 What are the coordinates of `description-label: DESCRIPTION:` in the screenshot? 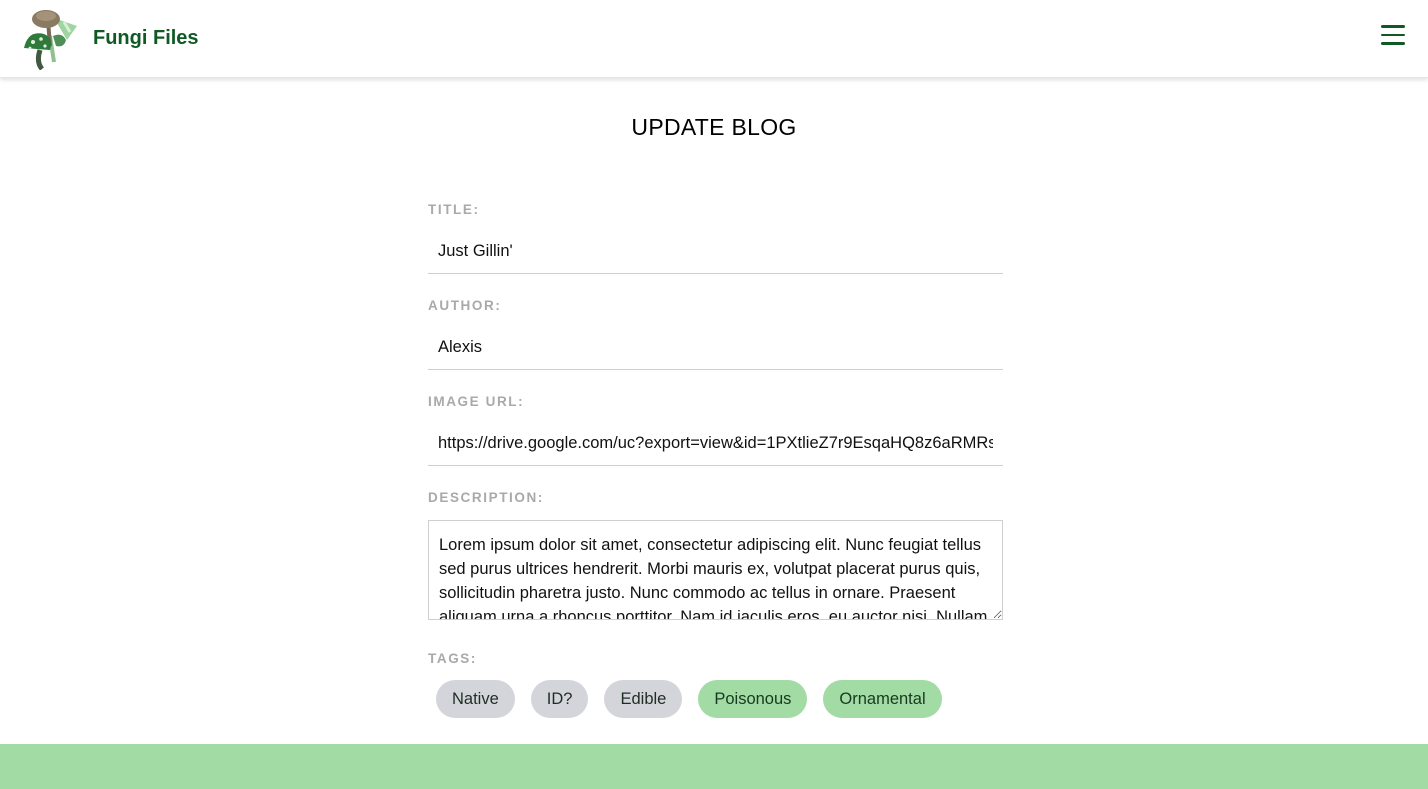 It's located at (486, 497).